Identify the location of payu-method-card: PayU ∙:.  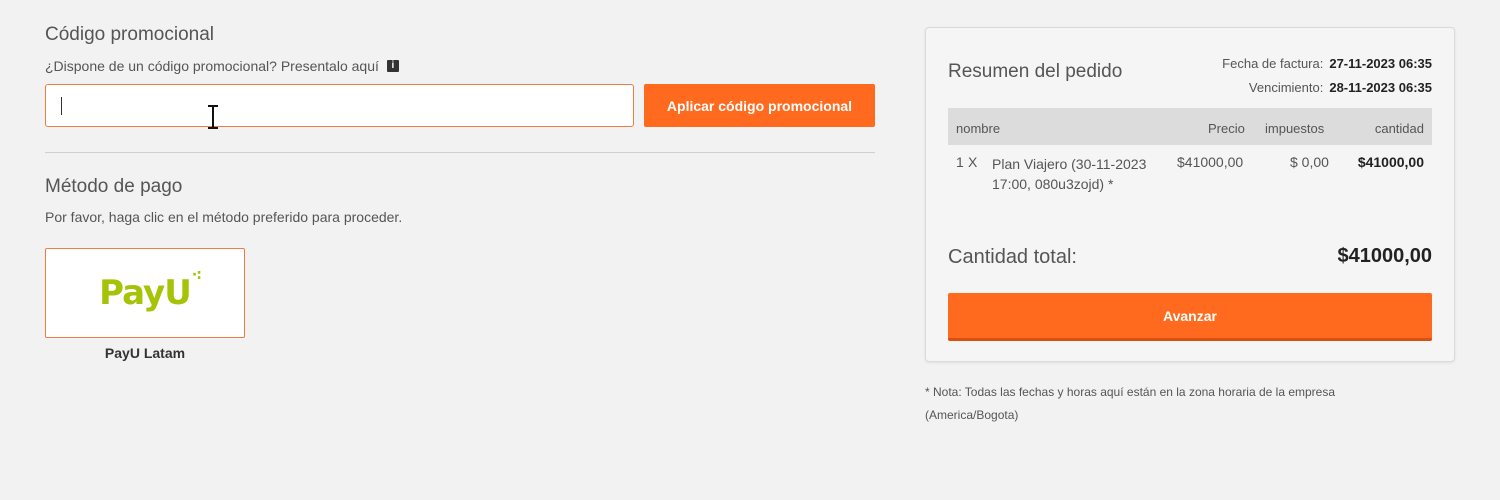
(145, 293).